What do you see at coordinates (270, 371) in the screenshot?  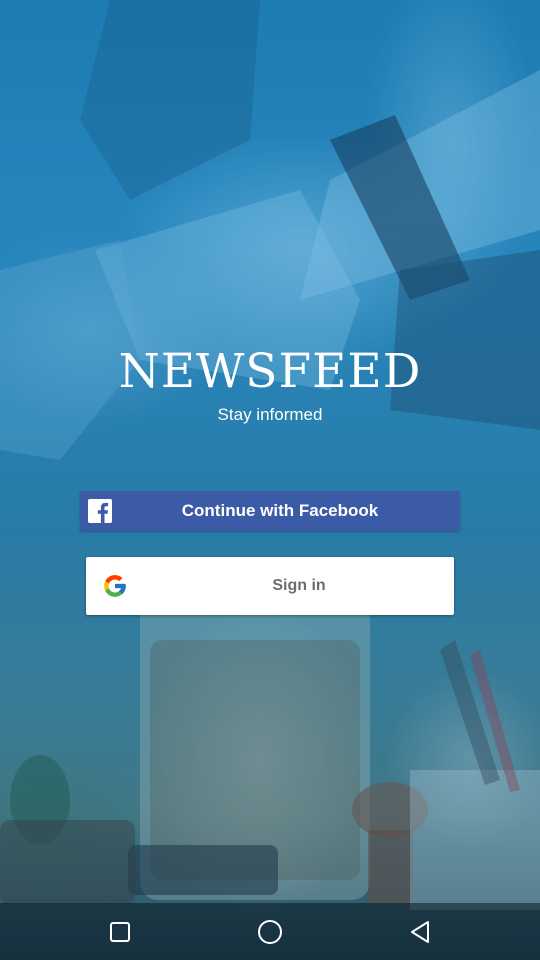 I see `app-title: NEWSFEED` at bounding box center [270, 371].